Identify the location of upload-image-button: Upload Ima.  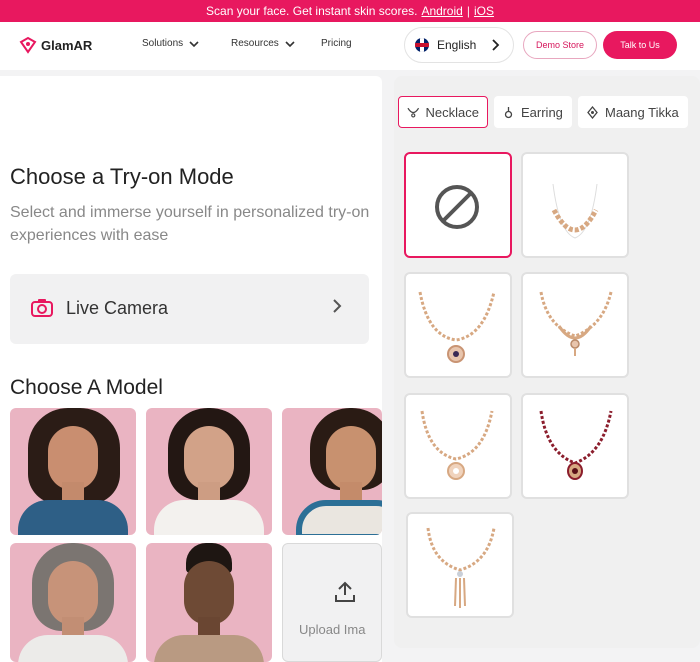
(332, 602).